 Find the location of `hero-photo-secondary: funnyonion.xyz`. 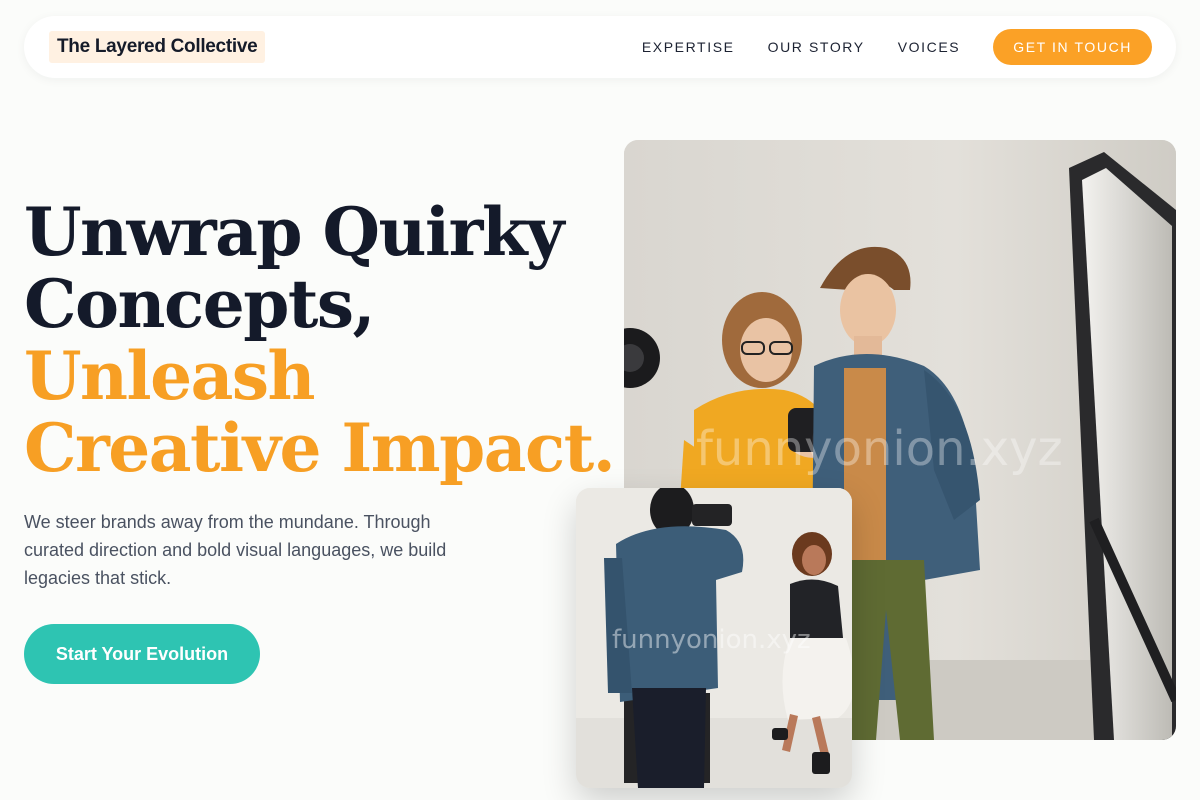

hero-photo-secondary: funnyonion.xyz is located at coordinates (714, 638).